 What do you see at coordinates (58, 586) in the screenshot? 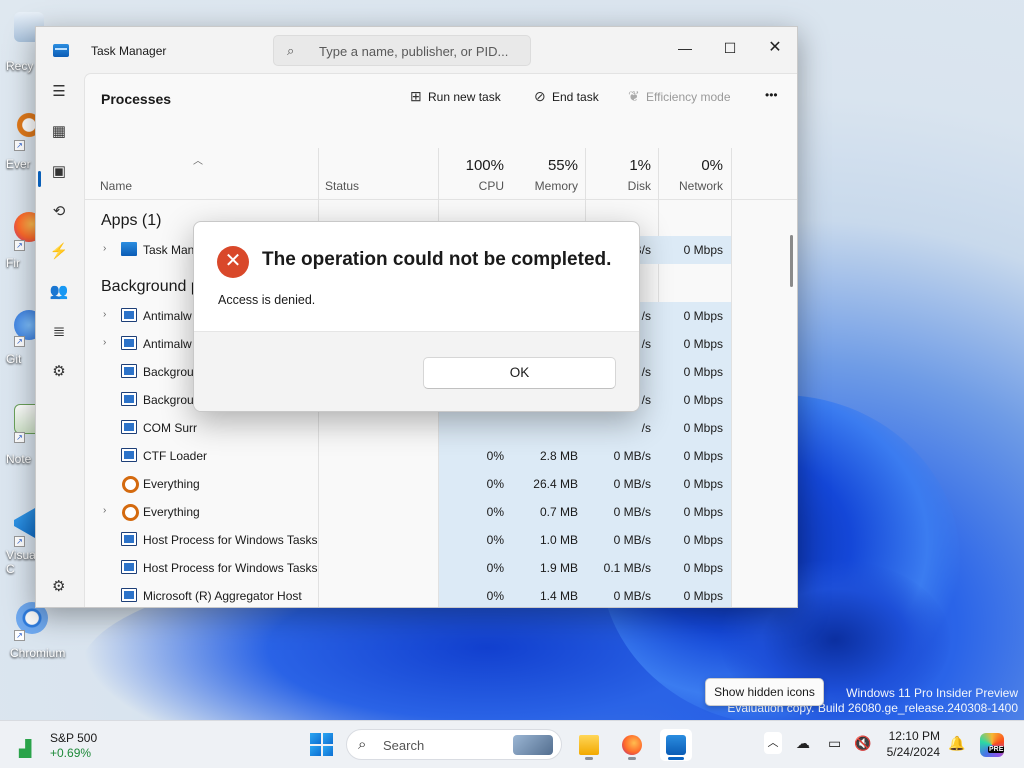
I see `settings-icon: ⚙` at bounding box center [58, 586].